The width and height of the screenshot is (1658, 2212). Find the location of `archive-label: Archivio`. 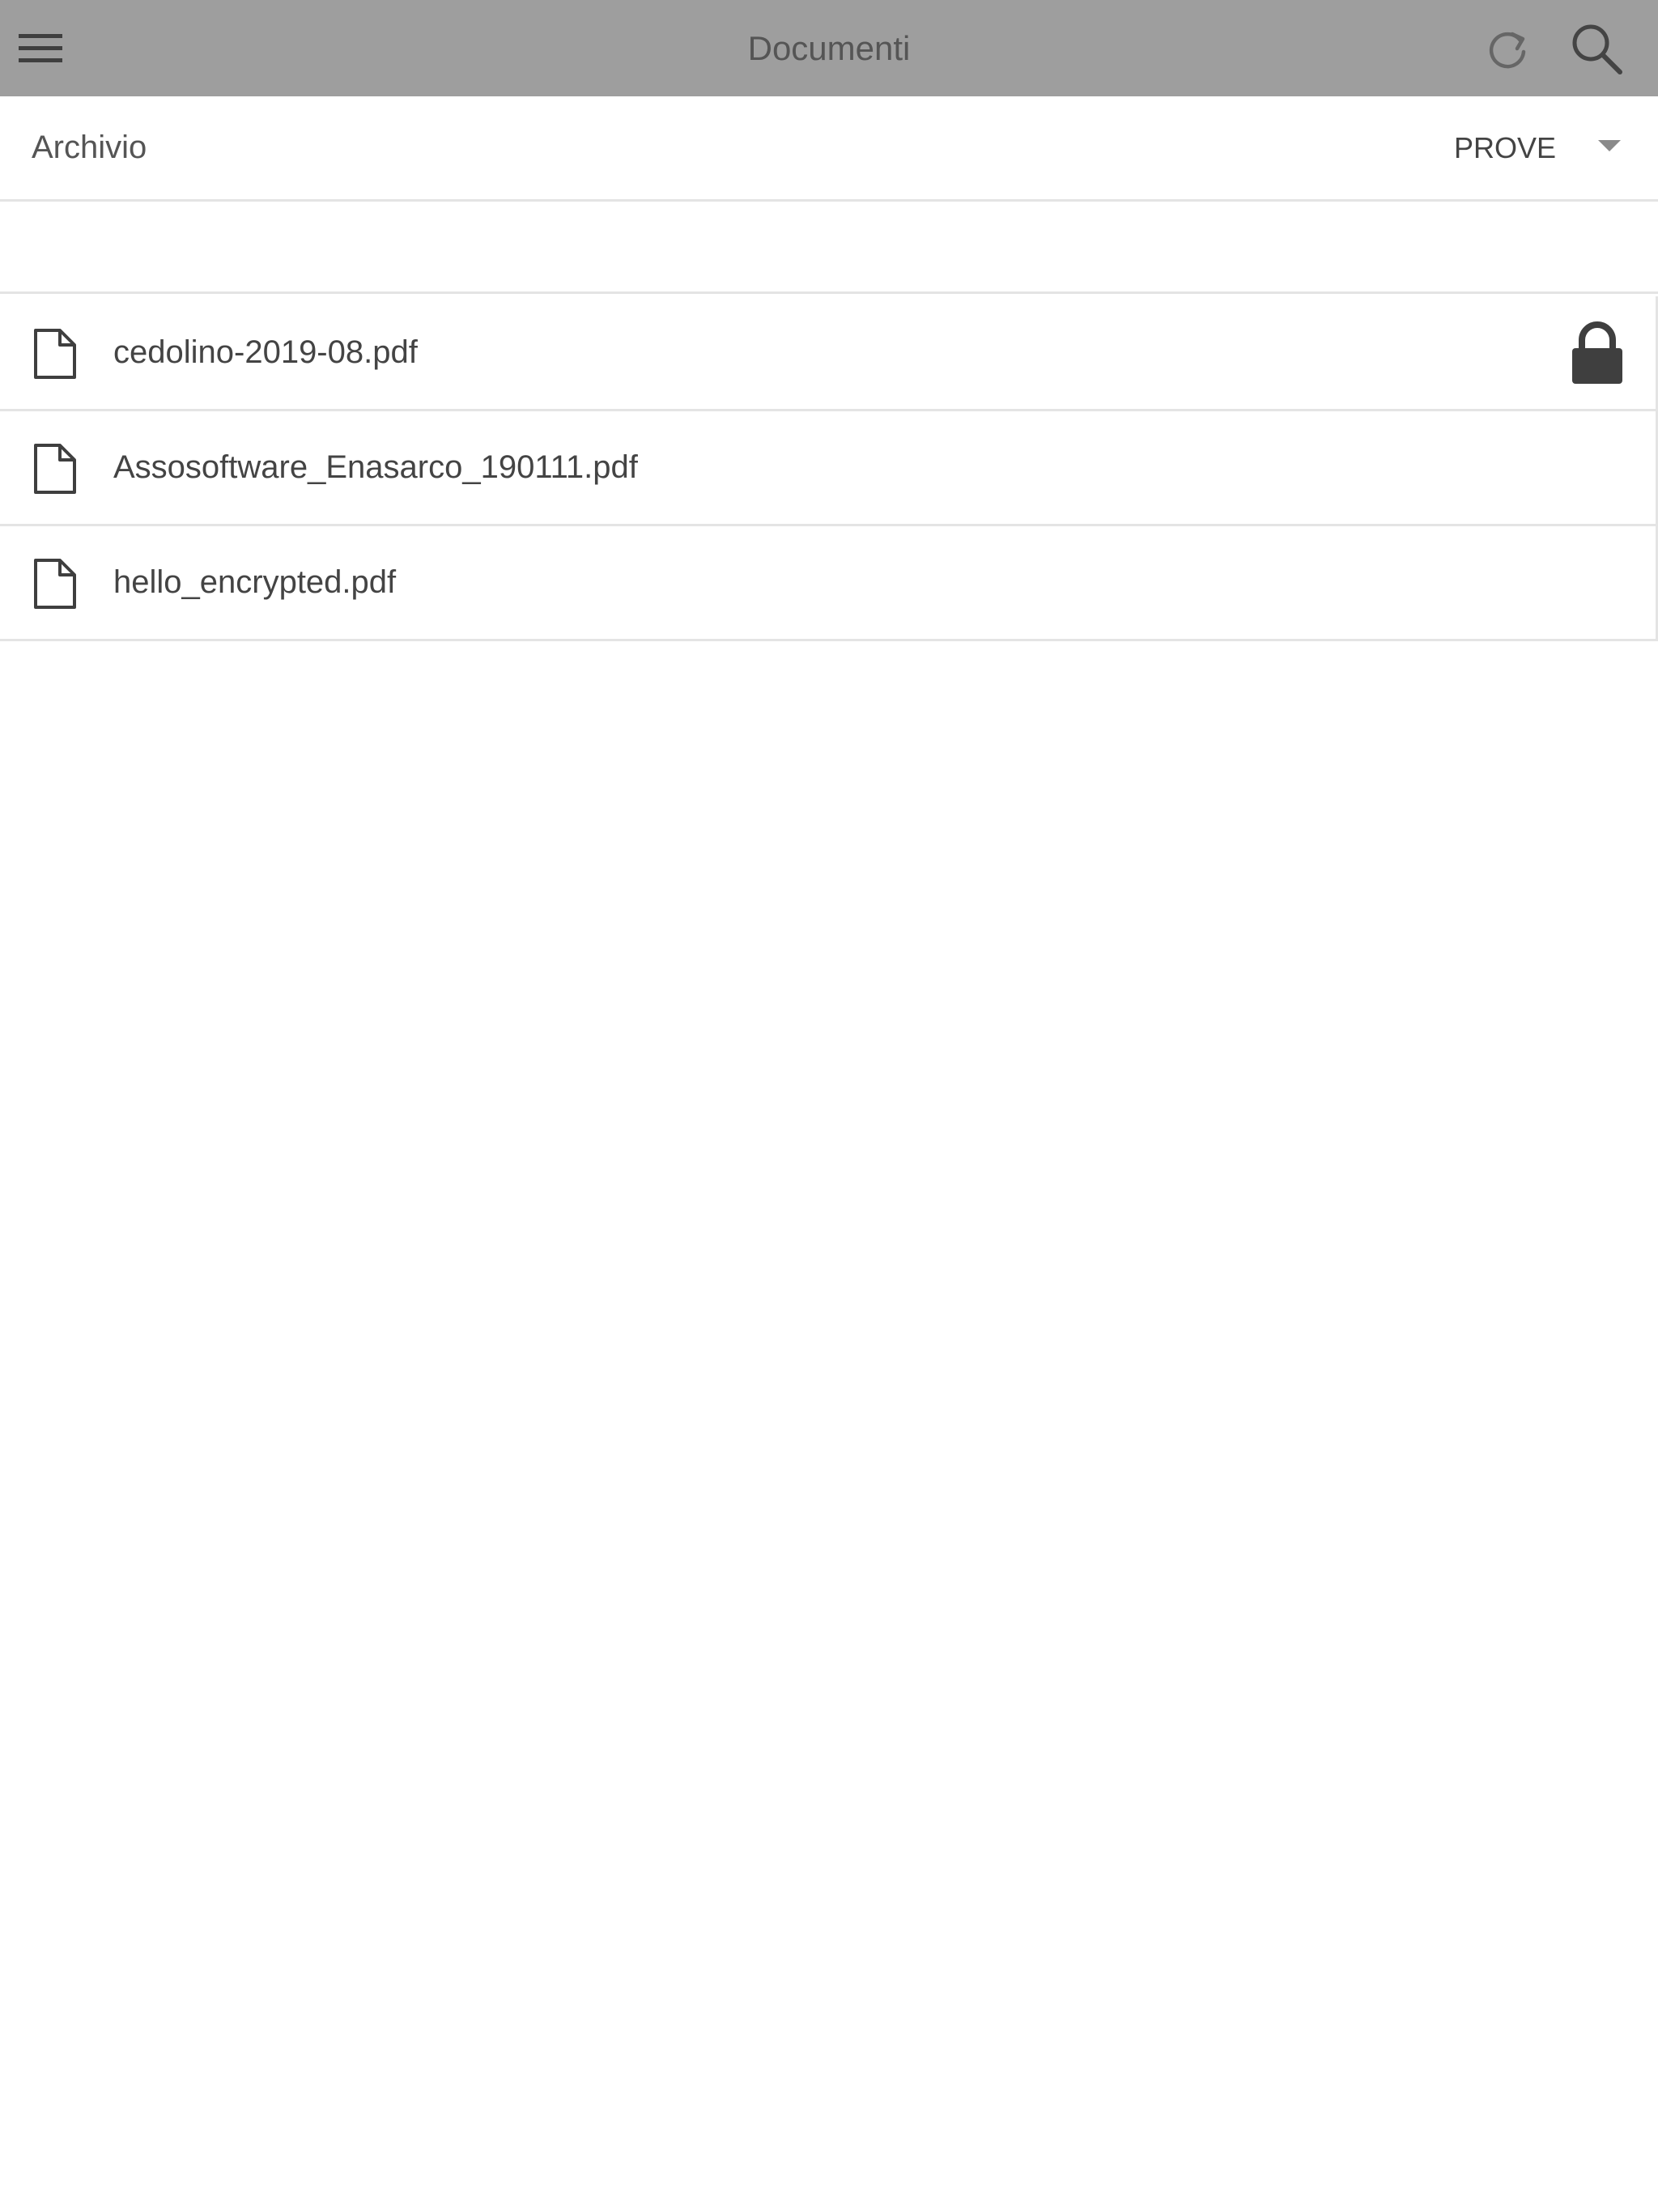

archive-label: Archivio is located at coordinates (89, 147).